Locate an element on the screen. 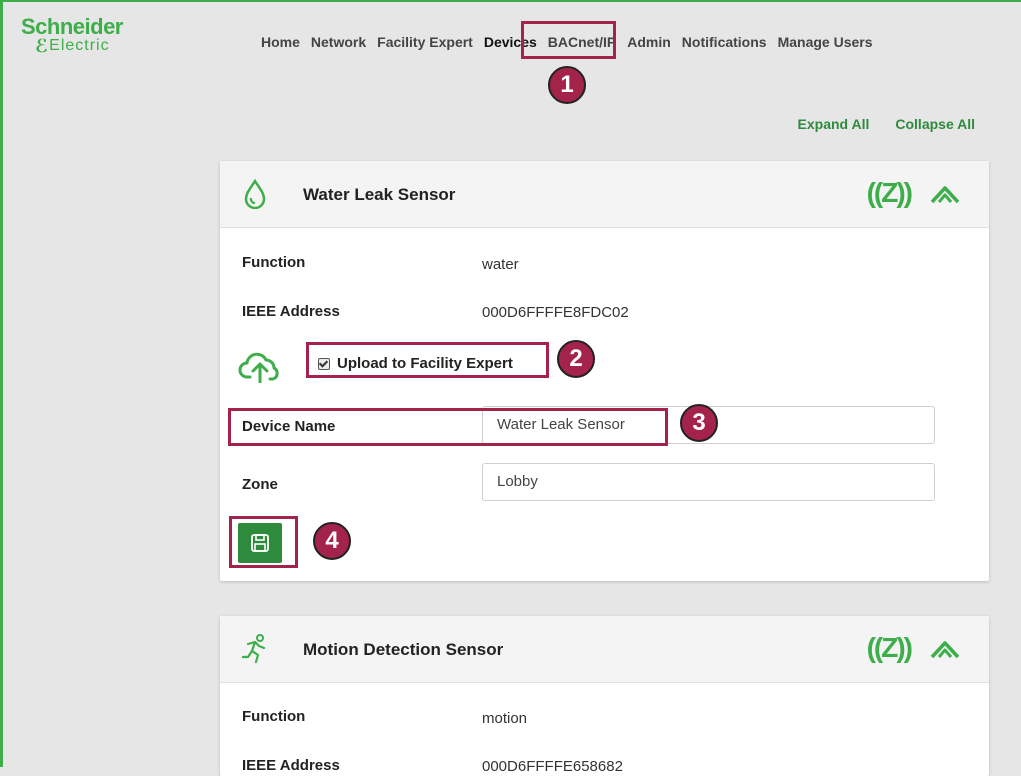 Image resolution: width=1021 pixels, height=776 pixels. card-title: Water Leak Sensor is located at coordinates (379, 194).